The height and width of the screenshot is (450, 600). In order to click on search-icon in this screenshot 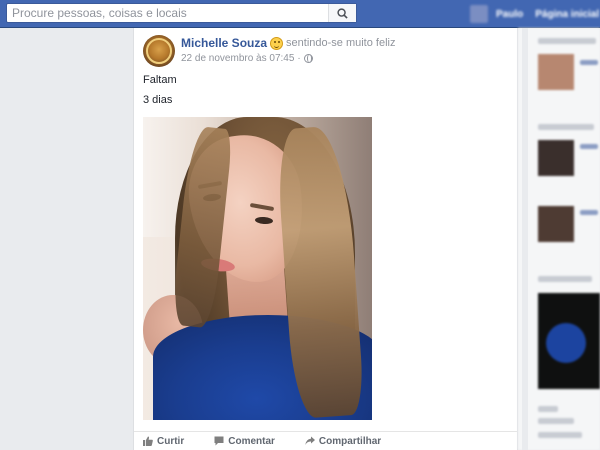, I will do `click(342, 13)`.